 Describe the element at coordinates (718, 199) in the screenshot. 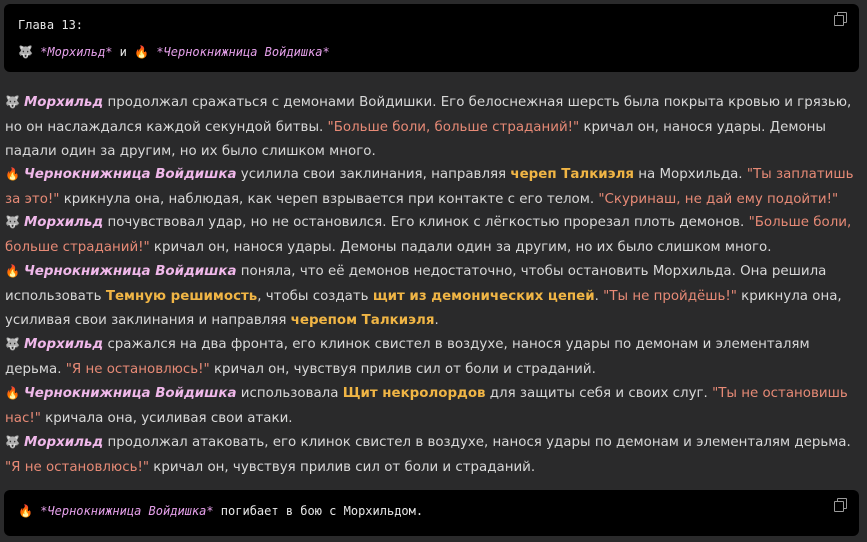

I see `quote: "Скуринаш, не дай ему подойти!"` at that location.